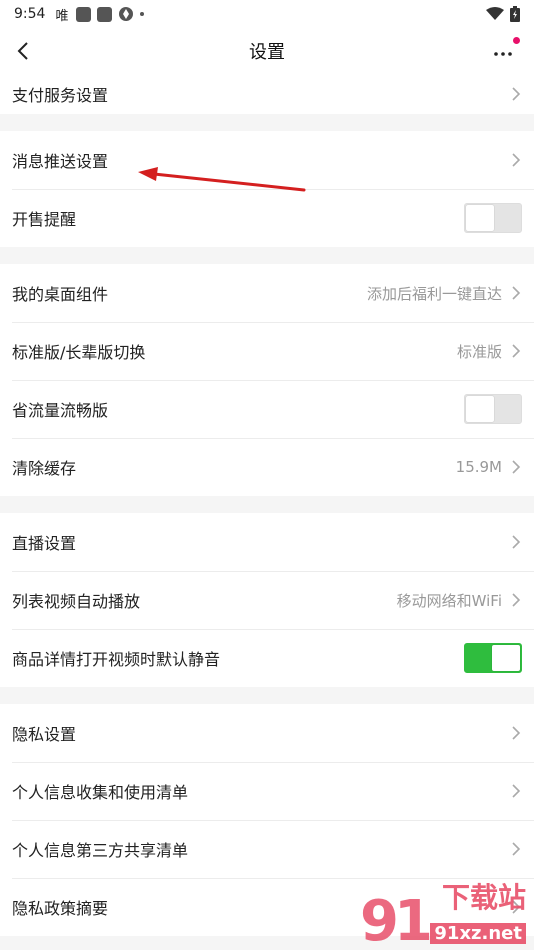 The image size is (534, 950). What do you see at coordinates (267, 293) in the screenshot?
I see `setting-desktop-widget: 我的桌面组件 添加后福利一键直达` at bounding box center [267, 293].